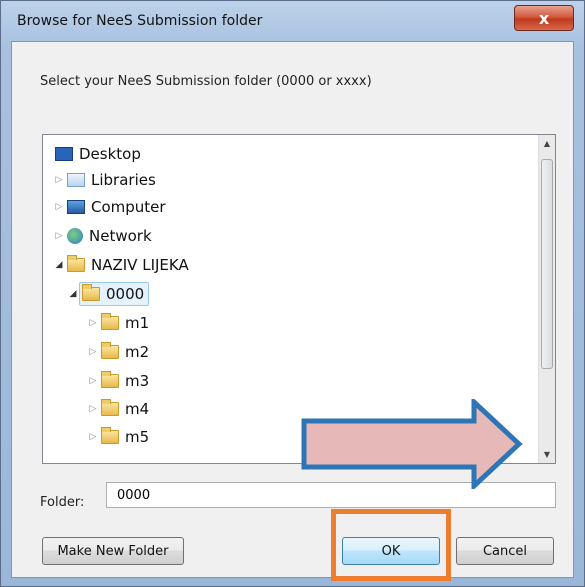  I want to click on computer-icon, so click(76, 207).